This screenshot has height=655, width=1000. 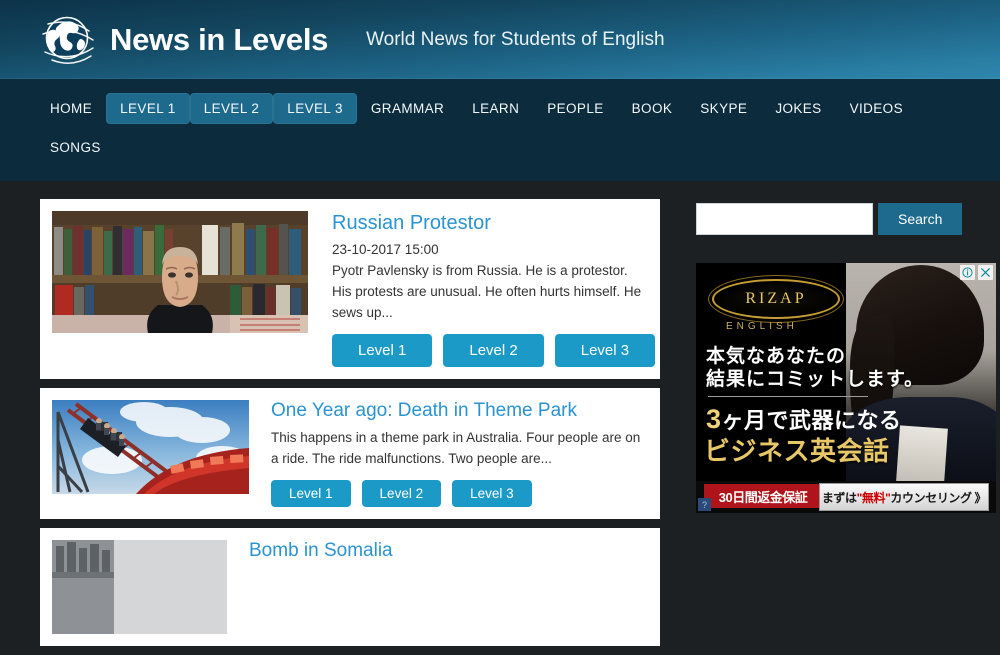 What do you see at coordinates (967, 272) in the screenshot?
I see `info-icon` at bounding box center [967, 272].